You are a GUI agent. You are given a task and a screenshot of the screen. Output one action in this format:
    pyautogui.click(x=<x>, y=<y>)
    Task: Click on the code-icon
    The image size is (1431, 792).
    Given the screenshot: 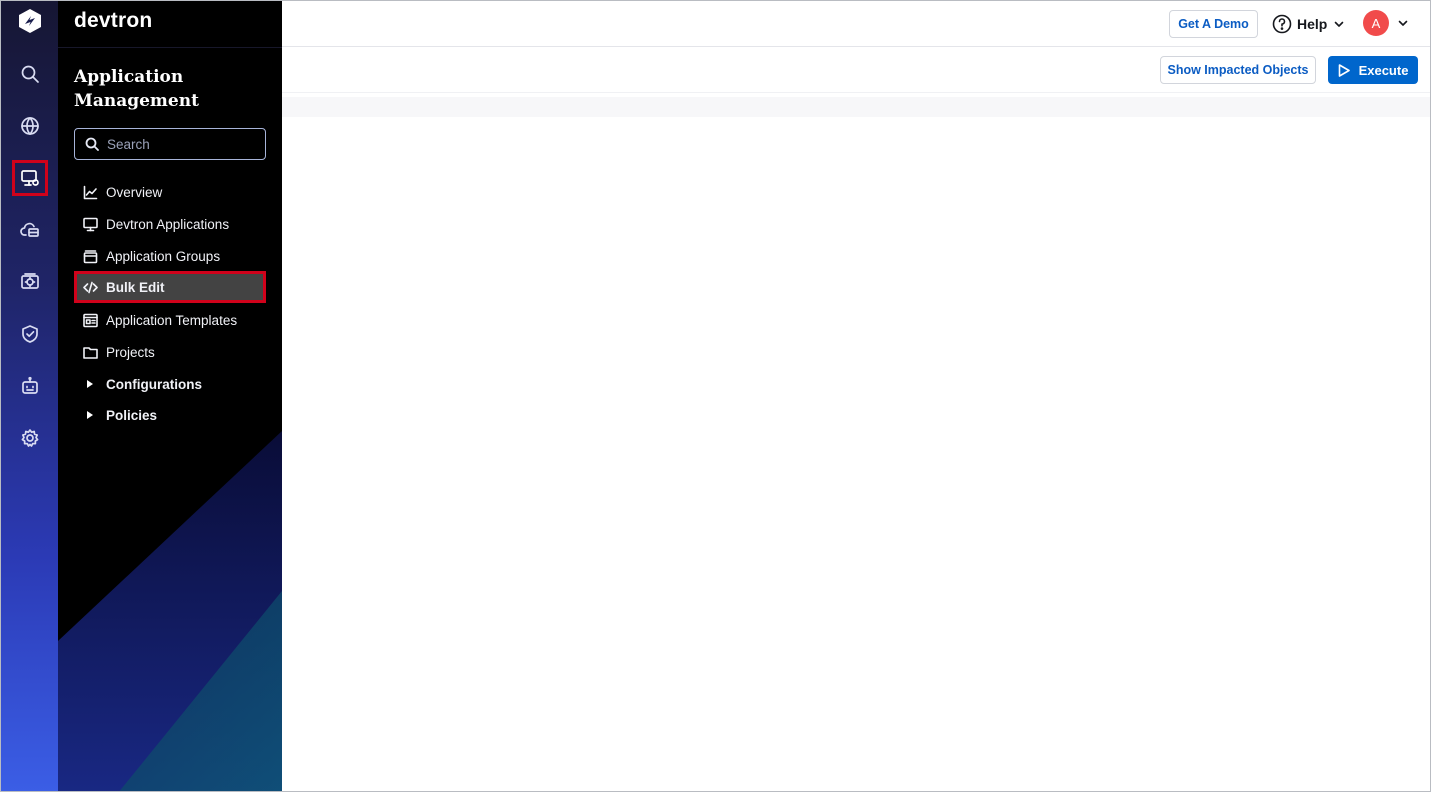 What is the action you would take?
    pyautogui.click(x=90, y=287)
    